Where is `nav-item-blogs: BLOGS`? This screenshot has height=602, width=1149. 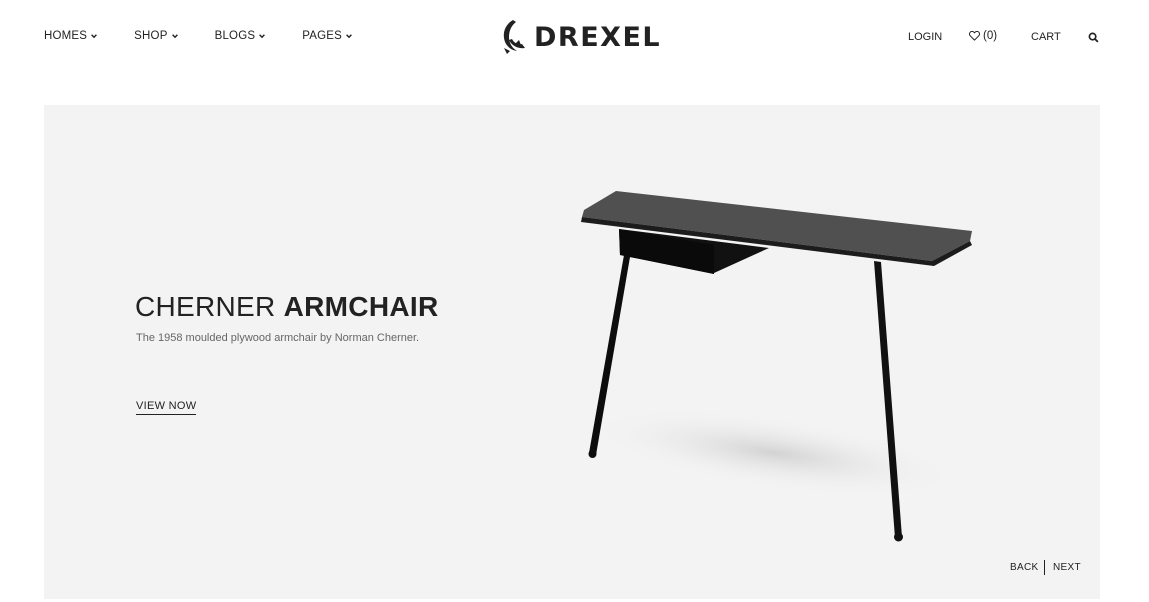
nav-item-blogs: BLOGS is located at coordinates (241, 36).